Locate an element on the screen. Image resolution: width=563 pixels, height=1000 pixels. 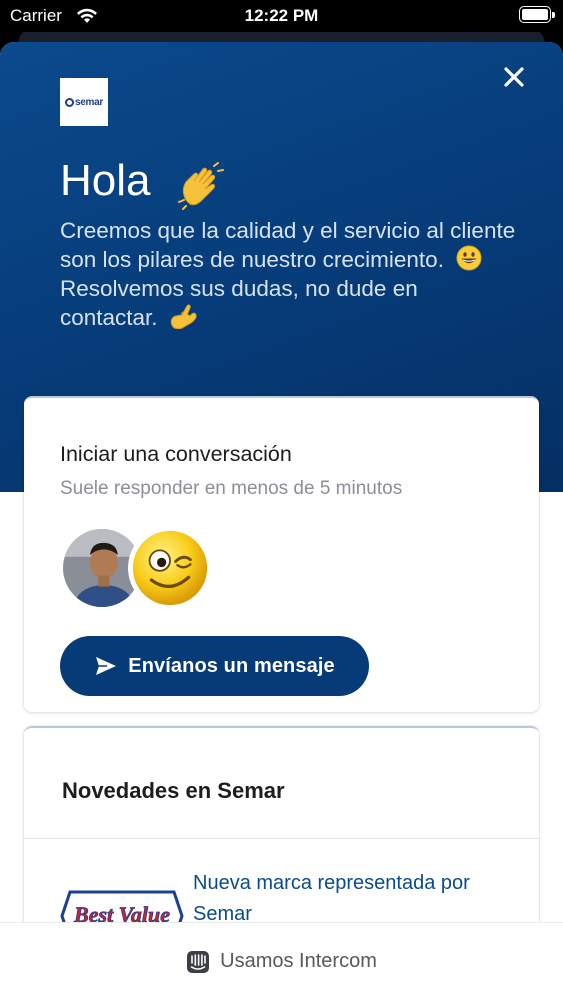
call-me-hand-icon is located at coordinates (183, 316).